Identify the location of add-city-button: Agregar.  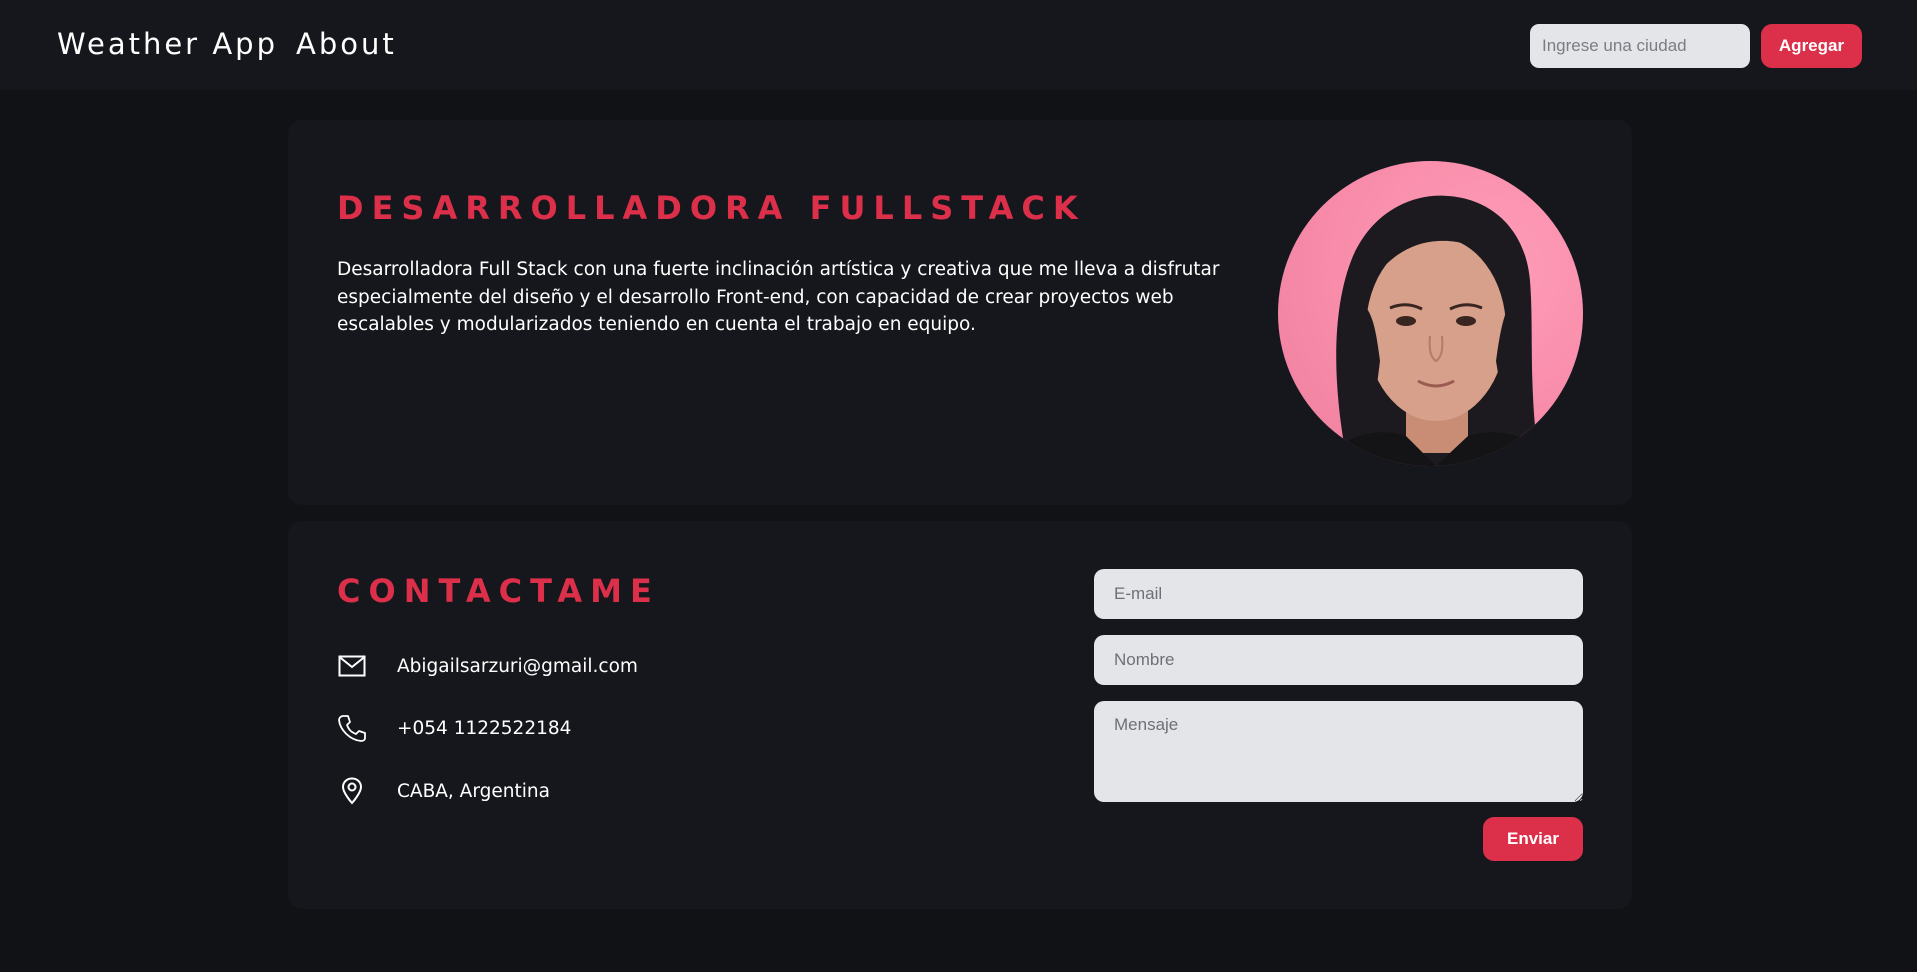
(1811, 46).